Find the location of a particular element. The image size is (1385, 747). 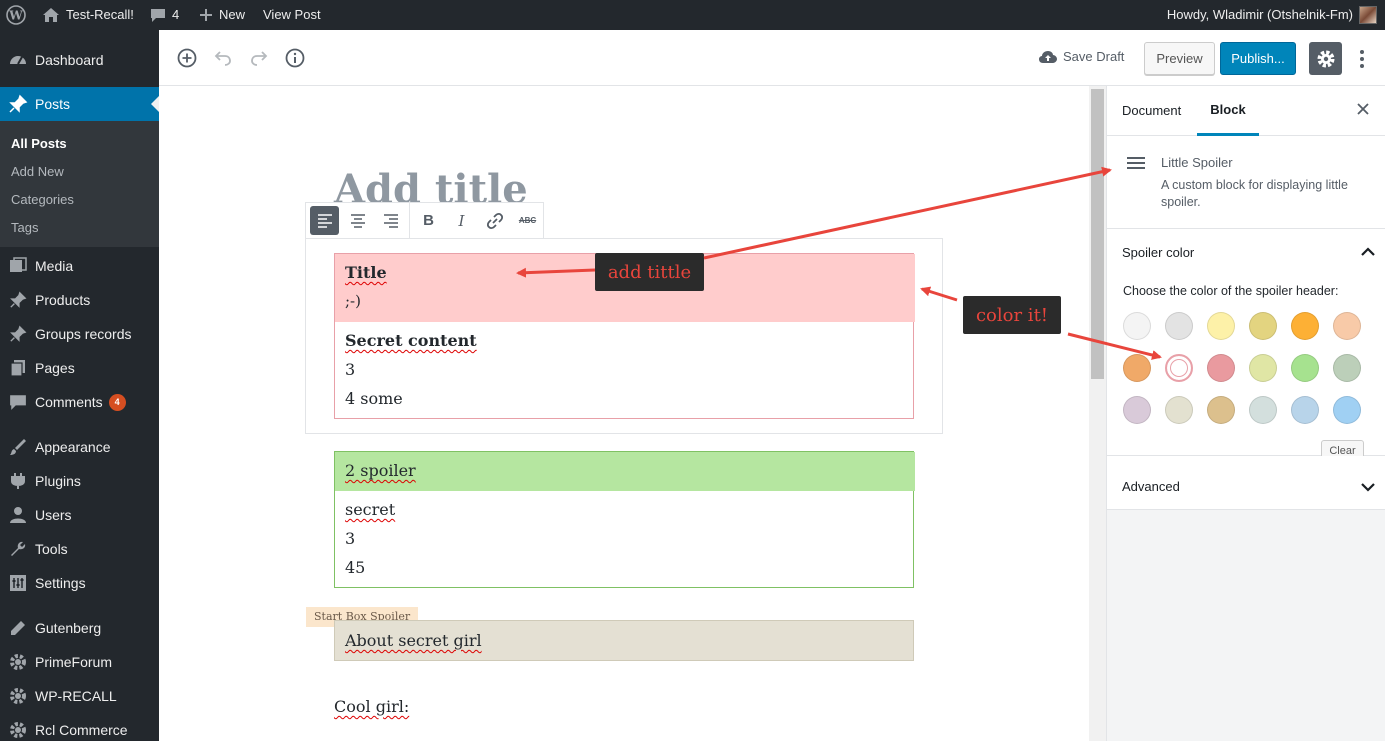

italic-button: I is located at coordinates (461, 220).